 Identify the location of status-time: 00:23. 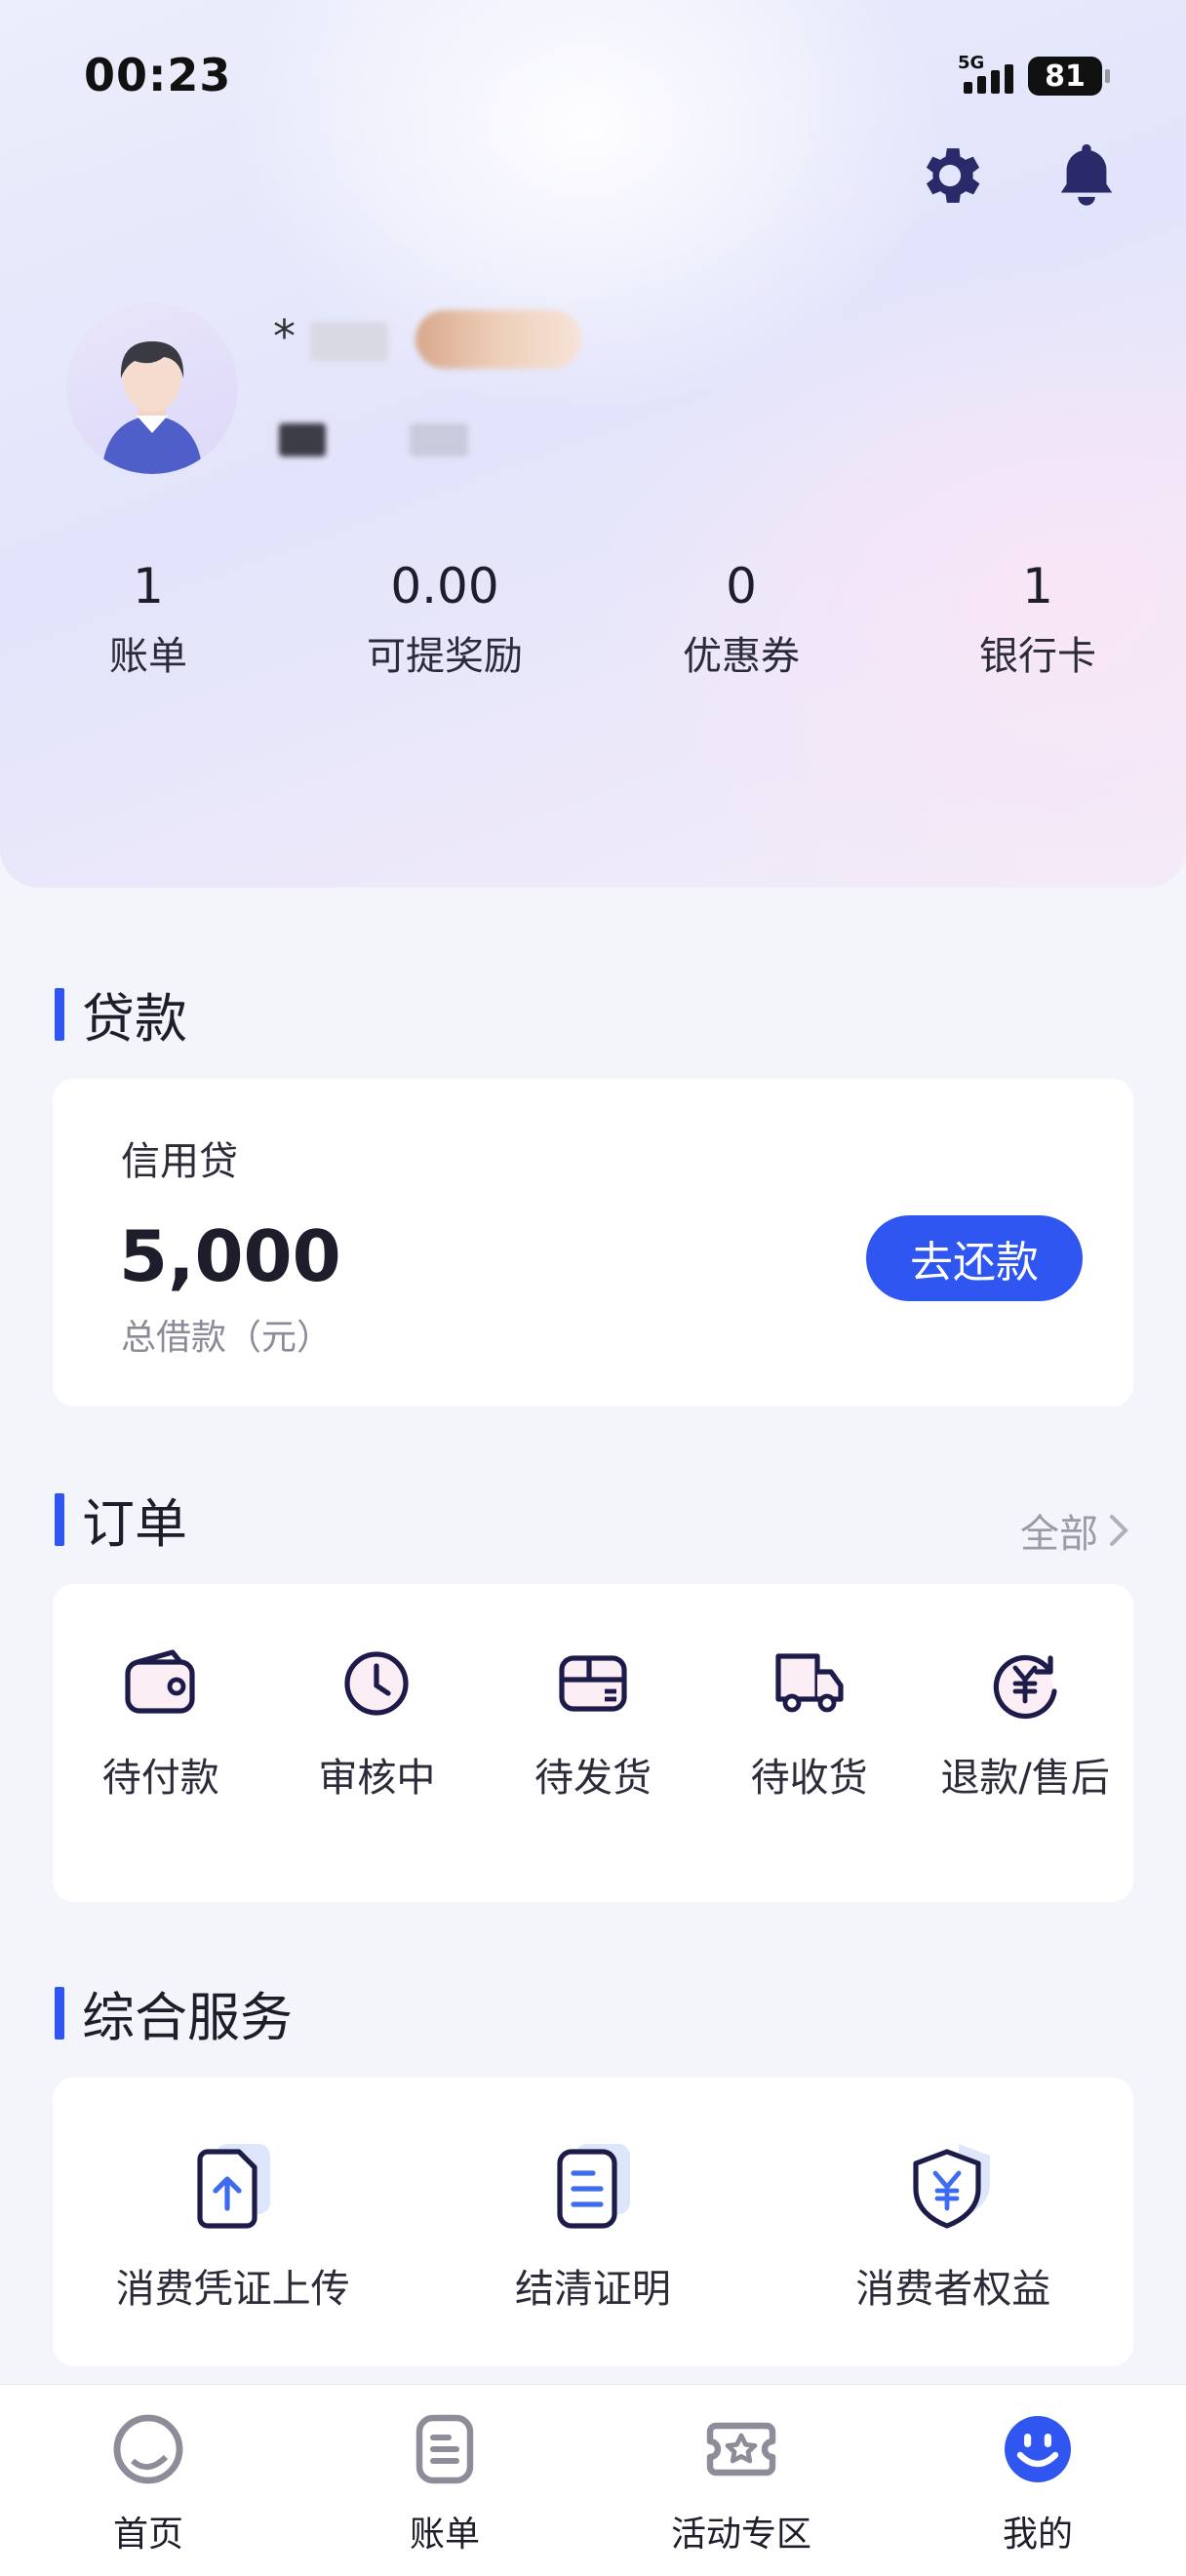
(158, 75).